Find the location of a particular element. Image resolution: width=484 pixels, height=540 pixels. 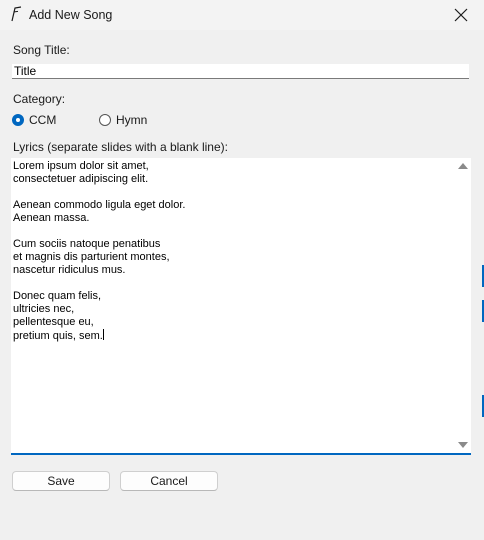

title-bar: Add New Song is located at coordinates (242, 15).